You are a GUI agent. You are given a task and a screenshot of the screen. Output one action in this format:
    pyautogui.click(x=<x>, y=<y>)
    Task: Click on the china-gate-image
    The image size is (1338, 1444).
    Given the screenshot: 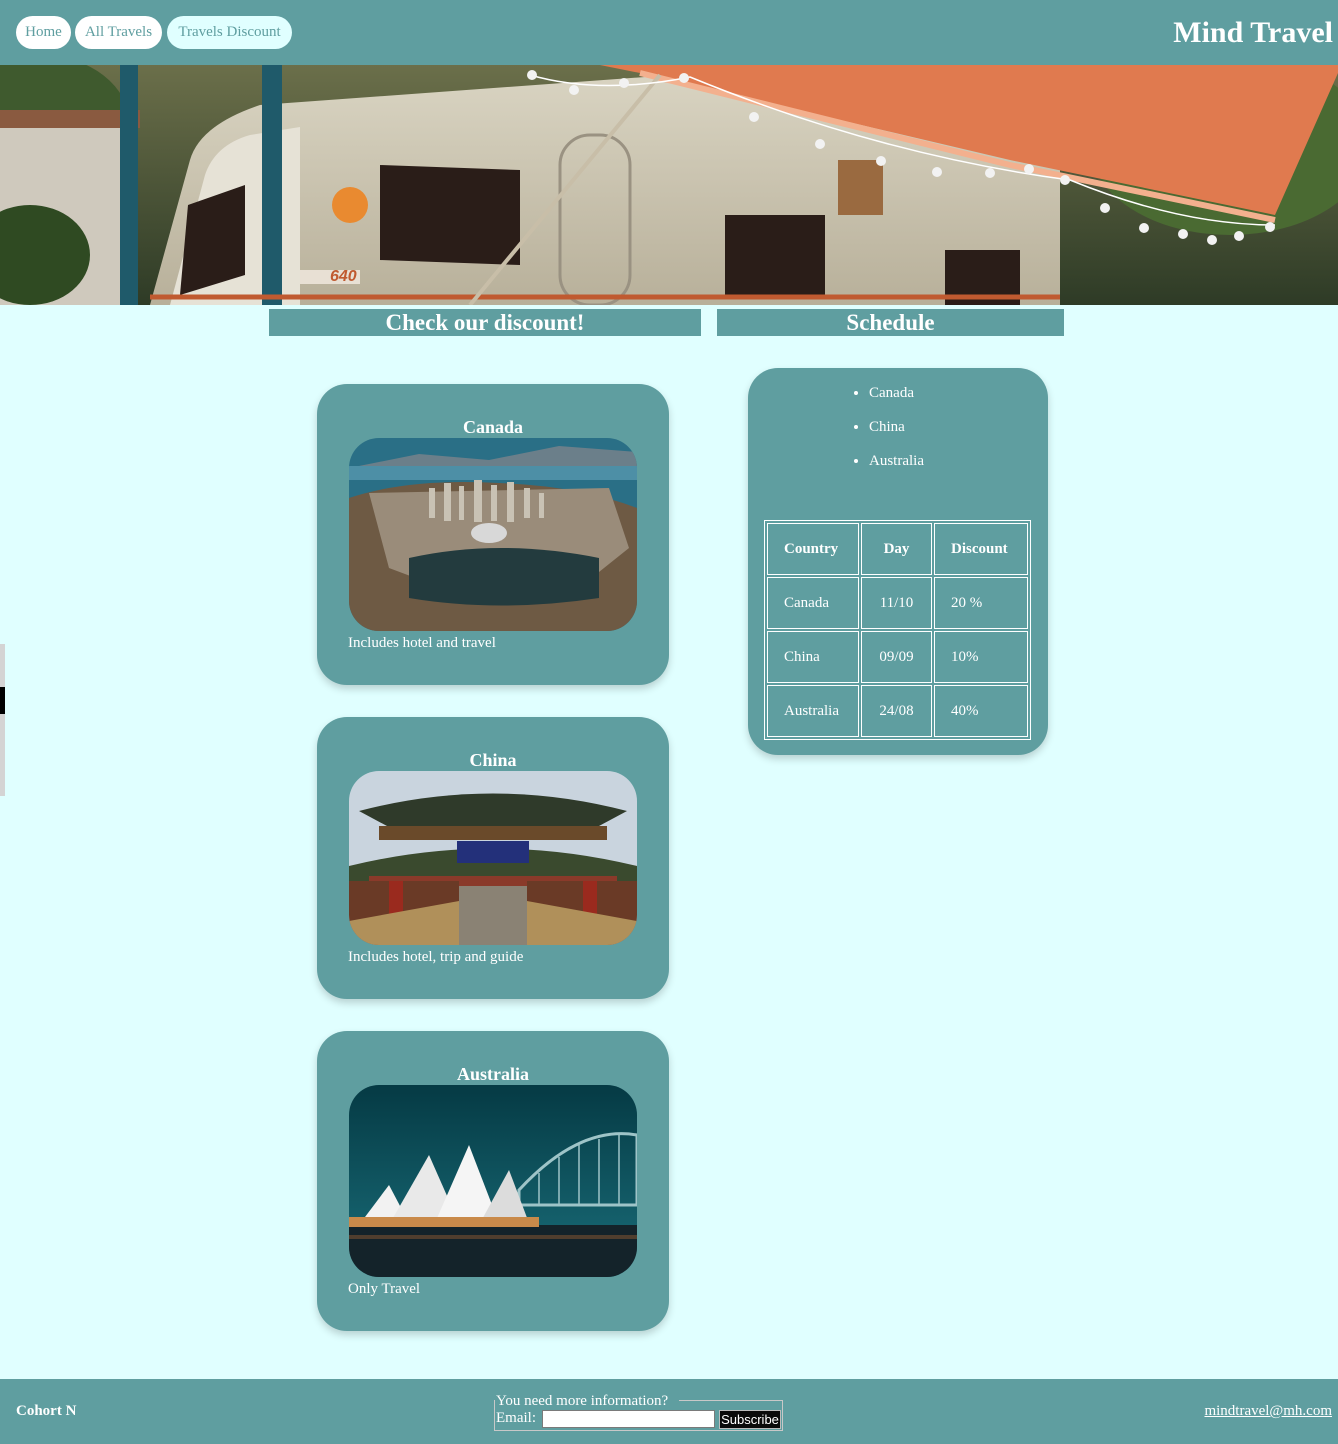 What is the action you would take?
    pyautogui.click(x=493, y=858)
    